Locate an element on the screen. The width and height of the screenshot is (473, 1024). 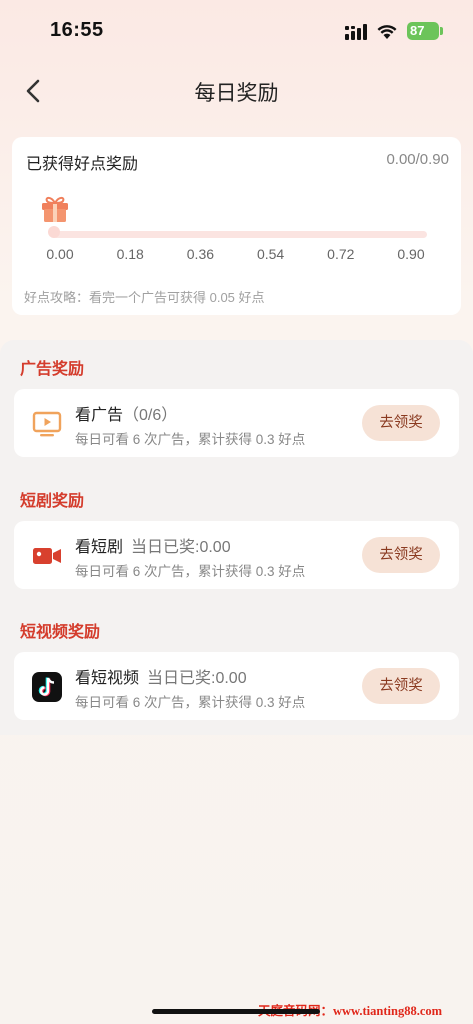
progress-dot is located at coordinates (54, 232).